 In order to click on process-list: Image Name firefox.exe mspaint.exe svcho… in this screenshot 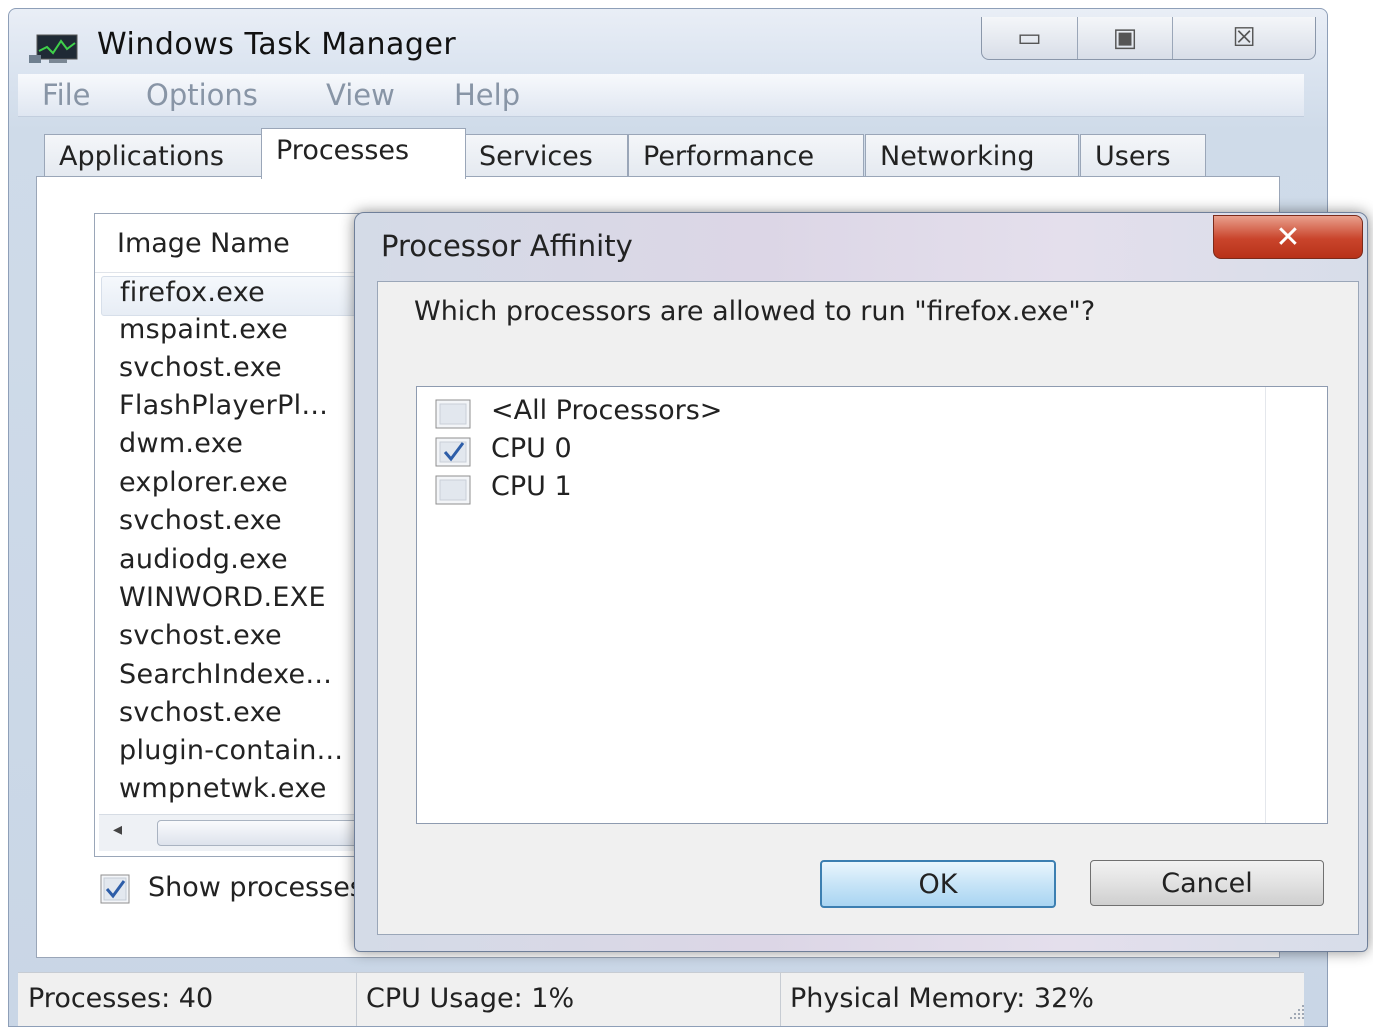, I will do `click(245, 535)`.